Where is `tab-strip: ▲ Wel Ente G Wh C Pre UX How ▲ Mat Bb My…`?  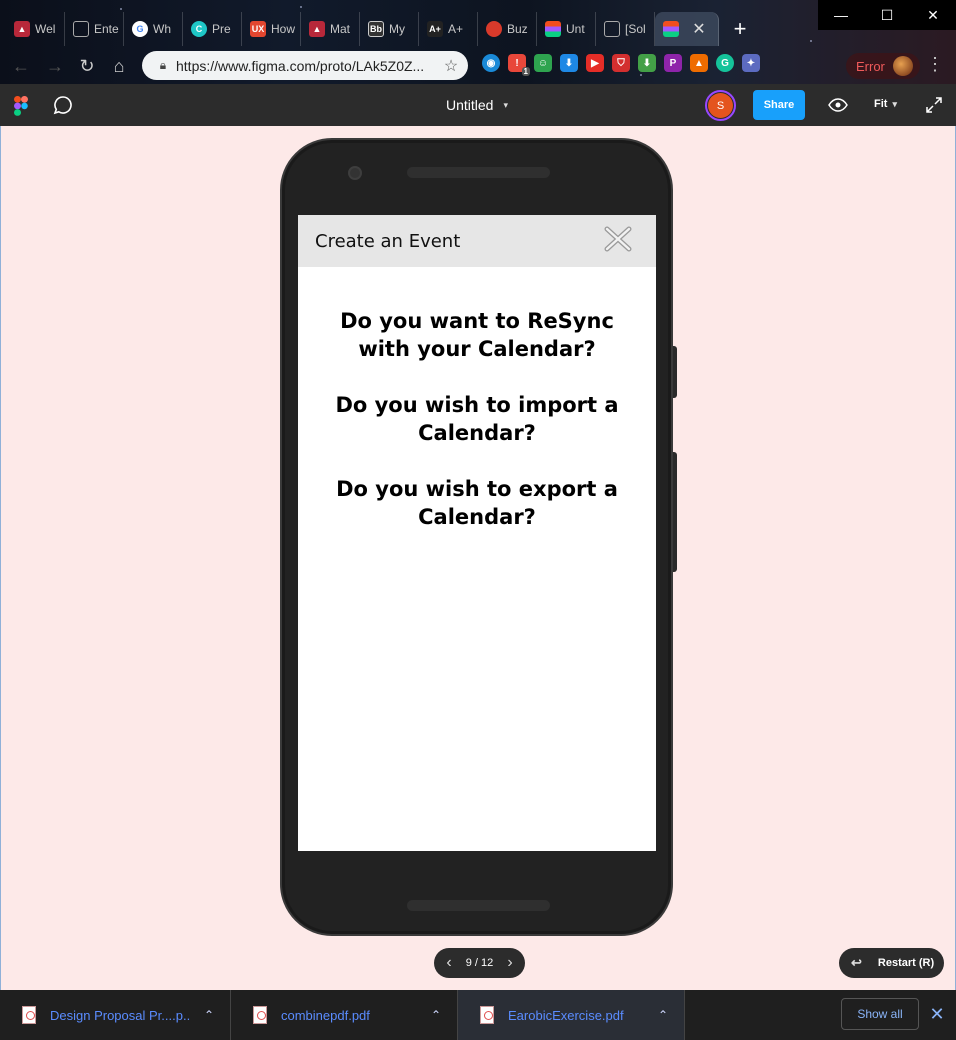
tab-strip: ▲ Wel Ente G Wh C Pre UX How ▲ Mat Bb My… is located at coordinates (381, 29).